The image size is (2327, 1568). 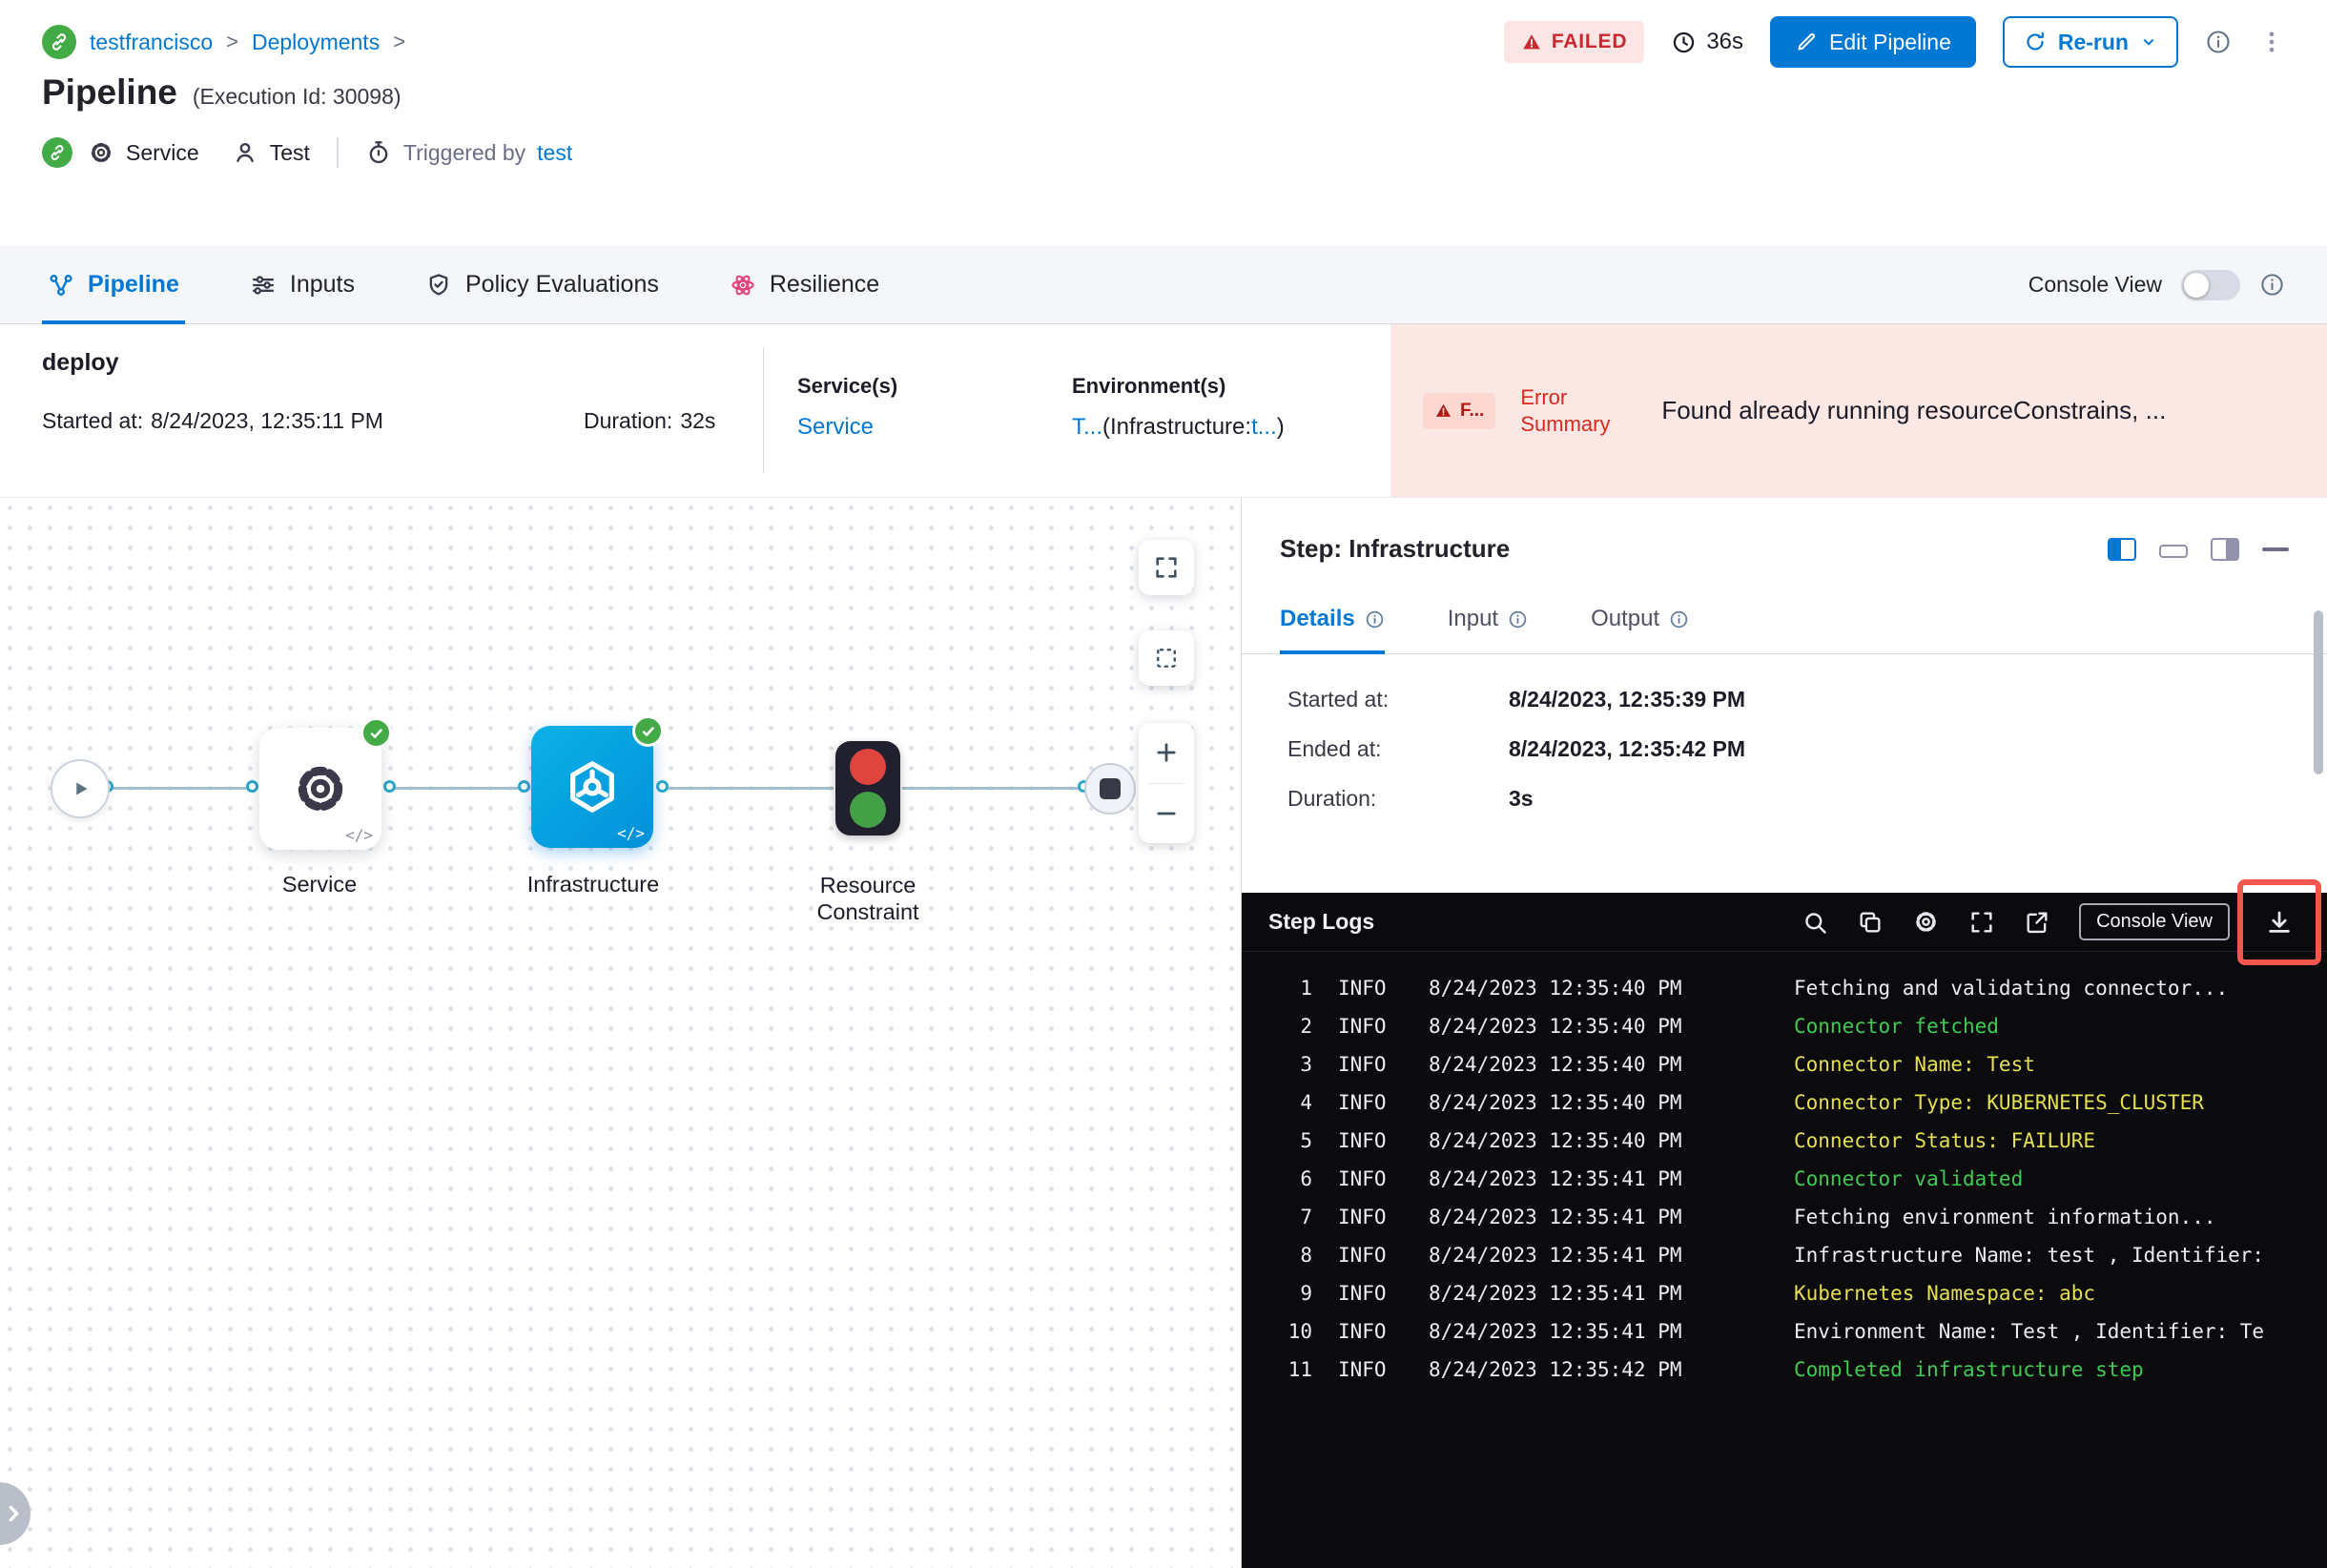 I want to click on services-label: Service(s), so click(x=847, y=386).